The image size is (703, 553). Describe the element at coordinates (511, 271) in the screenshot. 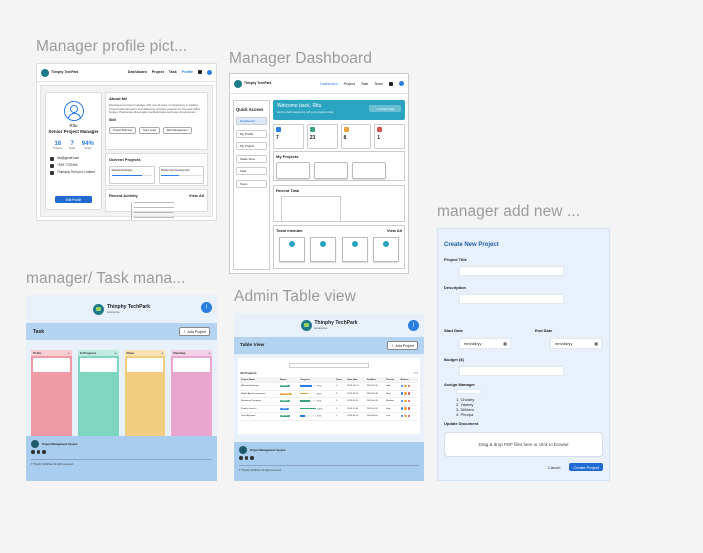

I see `project-title-input` at that location.